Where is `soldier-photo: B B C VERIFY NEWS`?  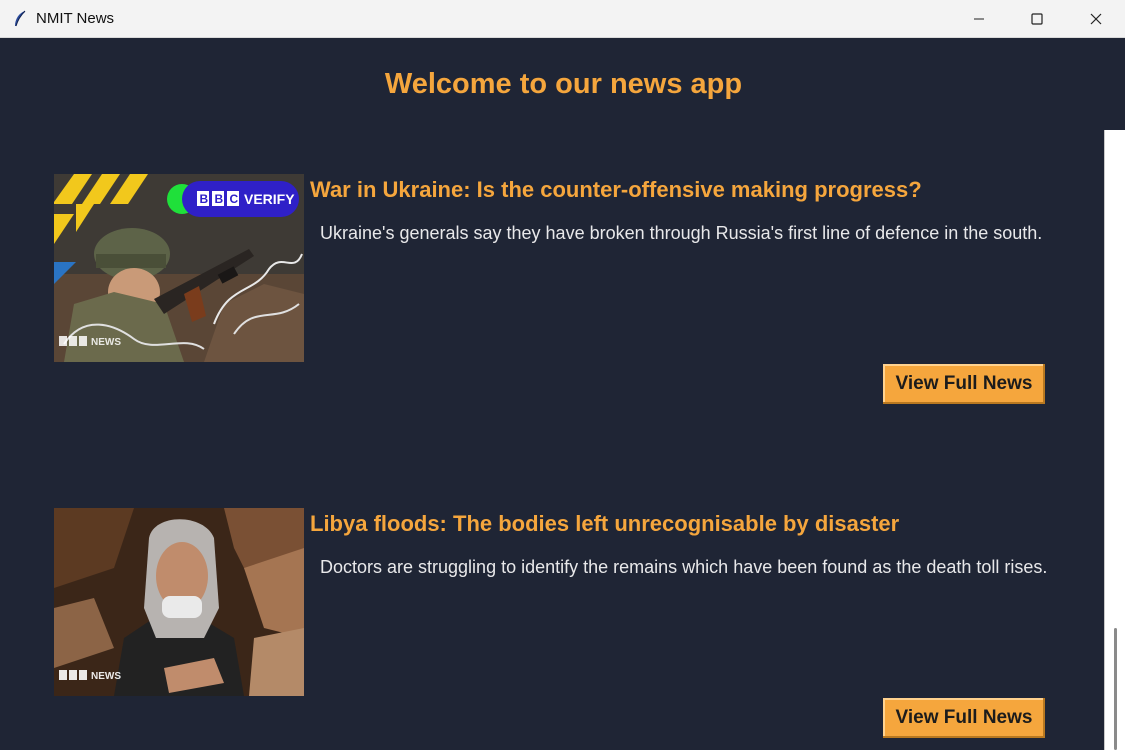 soldier-photo: B B C VERIFY NEWS is located at coordinates (179, 268).